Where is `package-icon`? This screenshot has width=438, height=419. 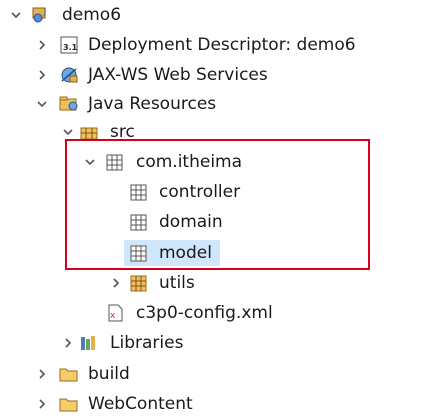
package-icon is located at coordinates (138, 283).